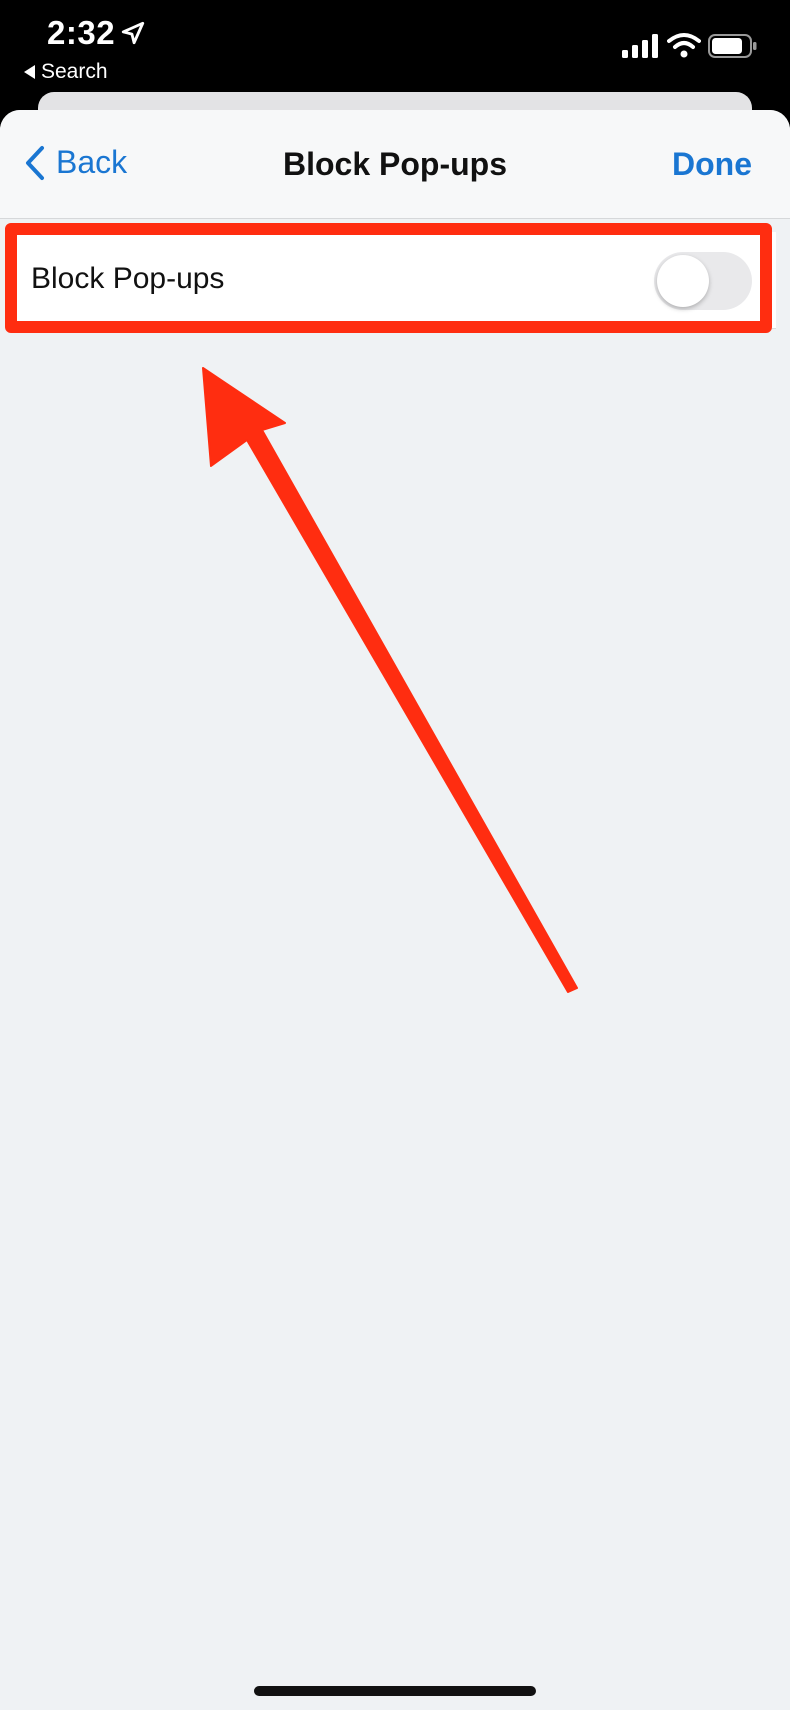 Image resolution: width=790 pixels, height=1710 pixels. I want to click on navigation-bar: Back Block Pop-ups Done, so click(395, 164).